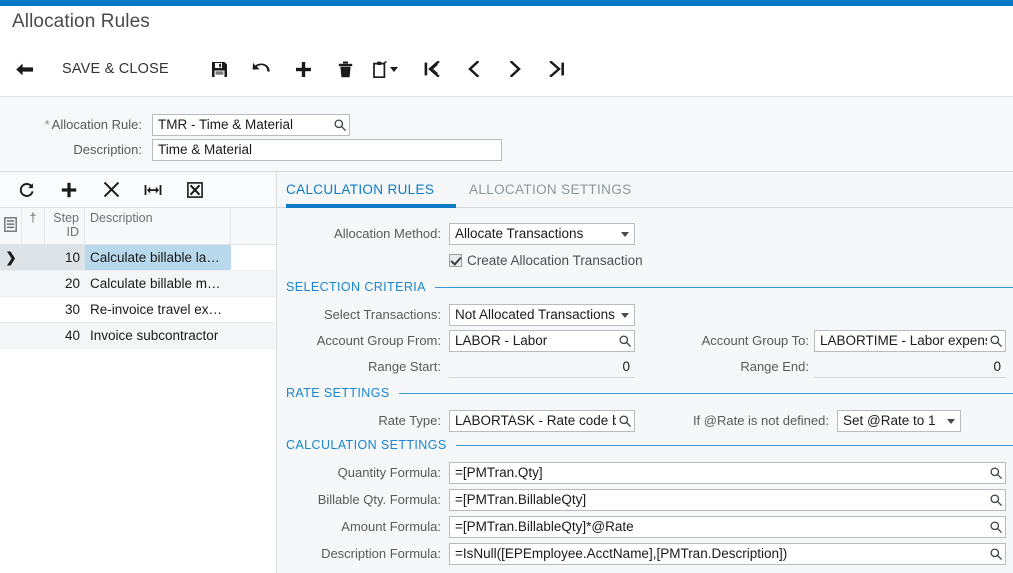 This screenshot has height=573, width=1013. I want to click on fit-width-icon, so click(153, 190).